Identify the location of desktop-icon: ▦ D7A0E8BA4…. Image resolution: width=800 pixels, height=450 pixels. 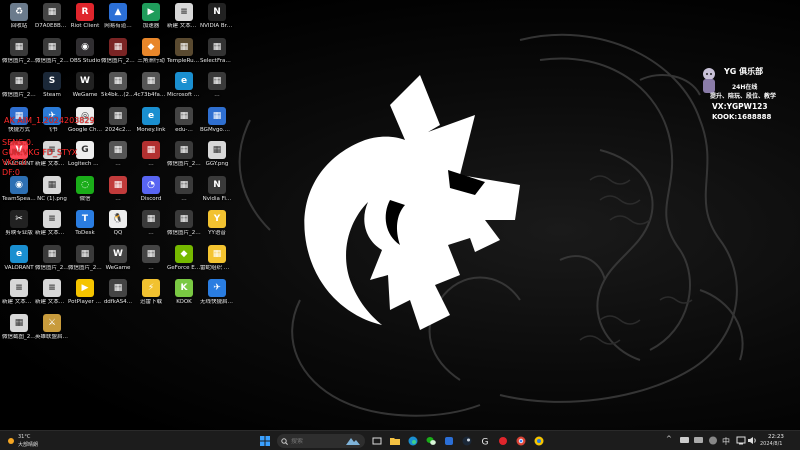
(52, 20).